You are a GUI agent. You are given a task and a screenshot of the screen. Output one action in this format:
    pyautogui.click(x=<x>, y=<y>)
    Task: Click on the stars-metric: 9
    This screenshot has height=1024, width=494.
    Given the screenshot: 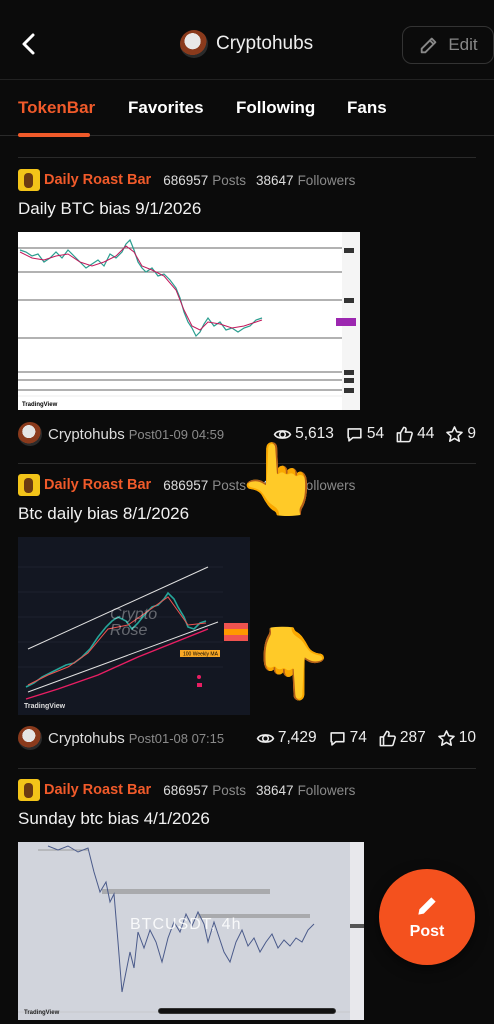 What is the action you would take?
    pyautogui.click(x=460, y=434)
    